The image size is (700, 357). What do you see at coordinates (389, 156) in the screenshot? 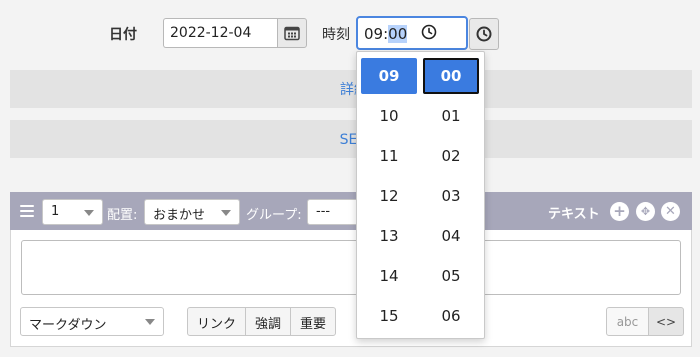
I see `hour-option: 11` at bounding box center [389, 156].